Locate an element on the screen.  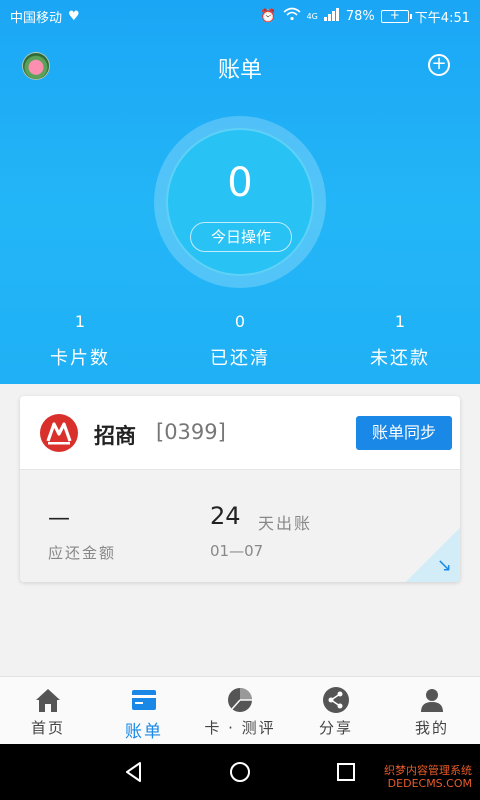
tab-card-review: 卡 · 测评 is located at coordinates (240, 710).